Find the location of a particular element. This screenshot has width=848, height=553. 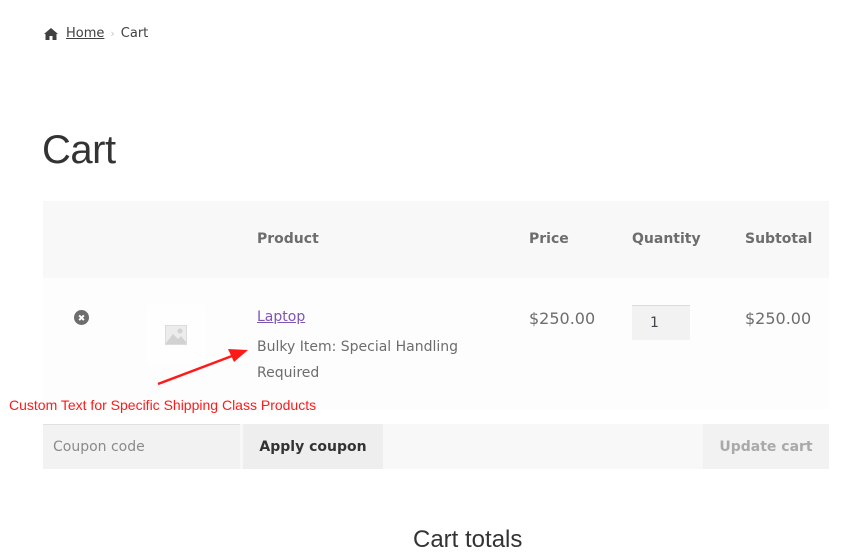

remove-item-button: ✖ is located at coordinates (81, 317).